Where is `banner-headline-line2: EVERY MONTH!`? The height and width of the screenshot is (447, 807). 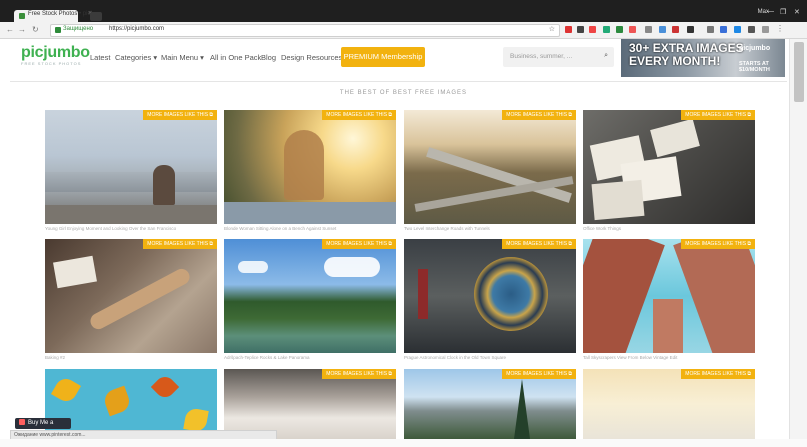
banner-headline-line2: EVERY MONTH! is located at coordinates (675, 61).